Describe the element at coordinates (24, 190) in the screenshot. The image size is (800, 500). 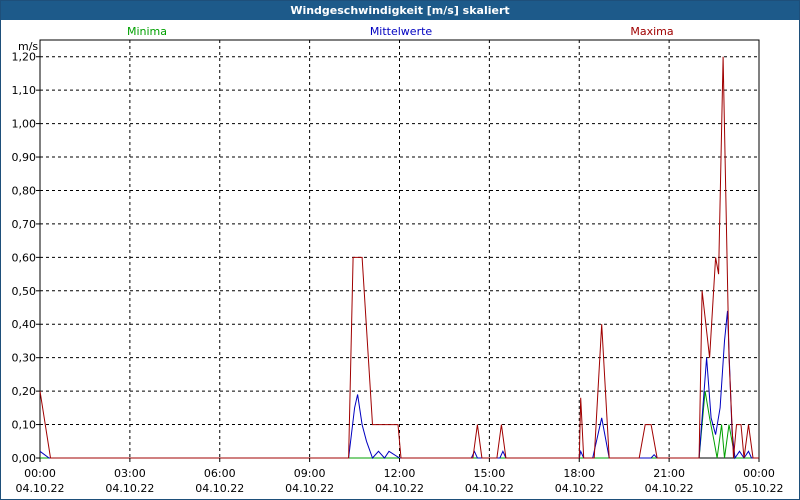
I see `y-tick-label: 0,80` at that location.